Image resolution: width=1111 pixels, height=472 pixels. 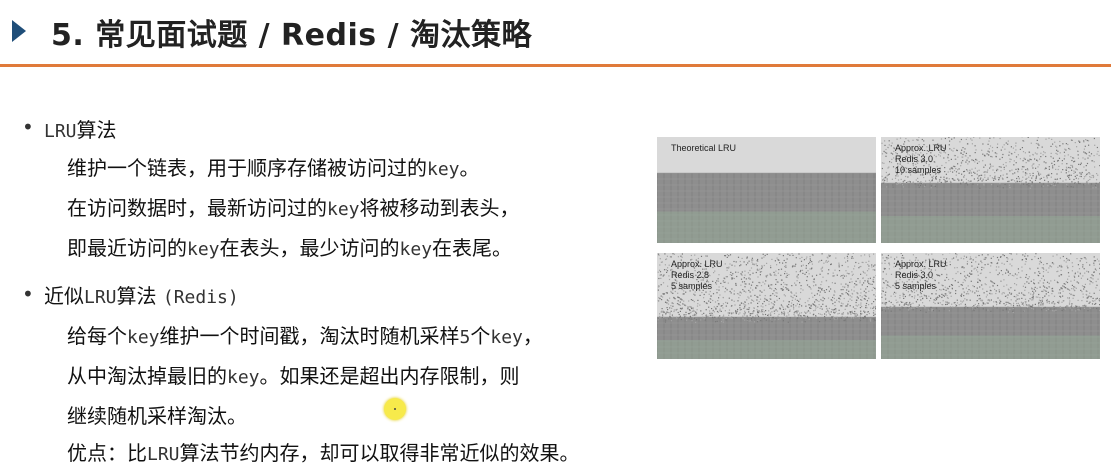 I want to click on panel-label: Approx. LRU Redis 2.8 5 samples, so click(x=697, y=275).